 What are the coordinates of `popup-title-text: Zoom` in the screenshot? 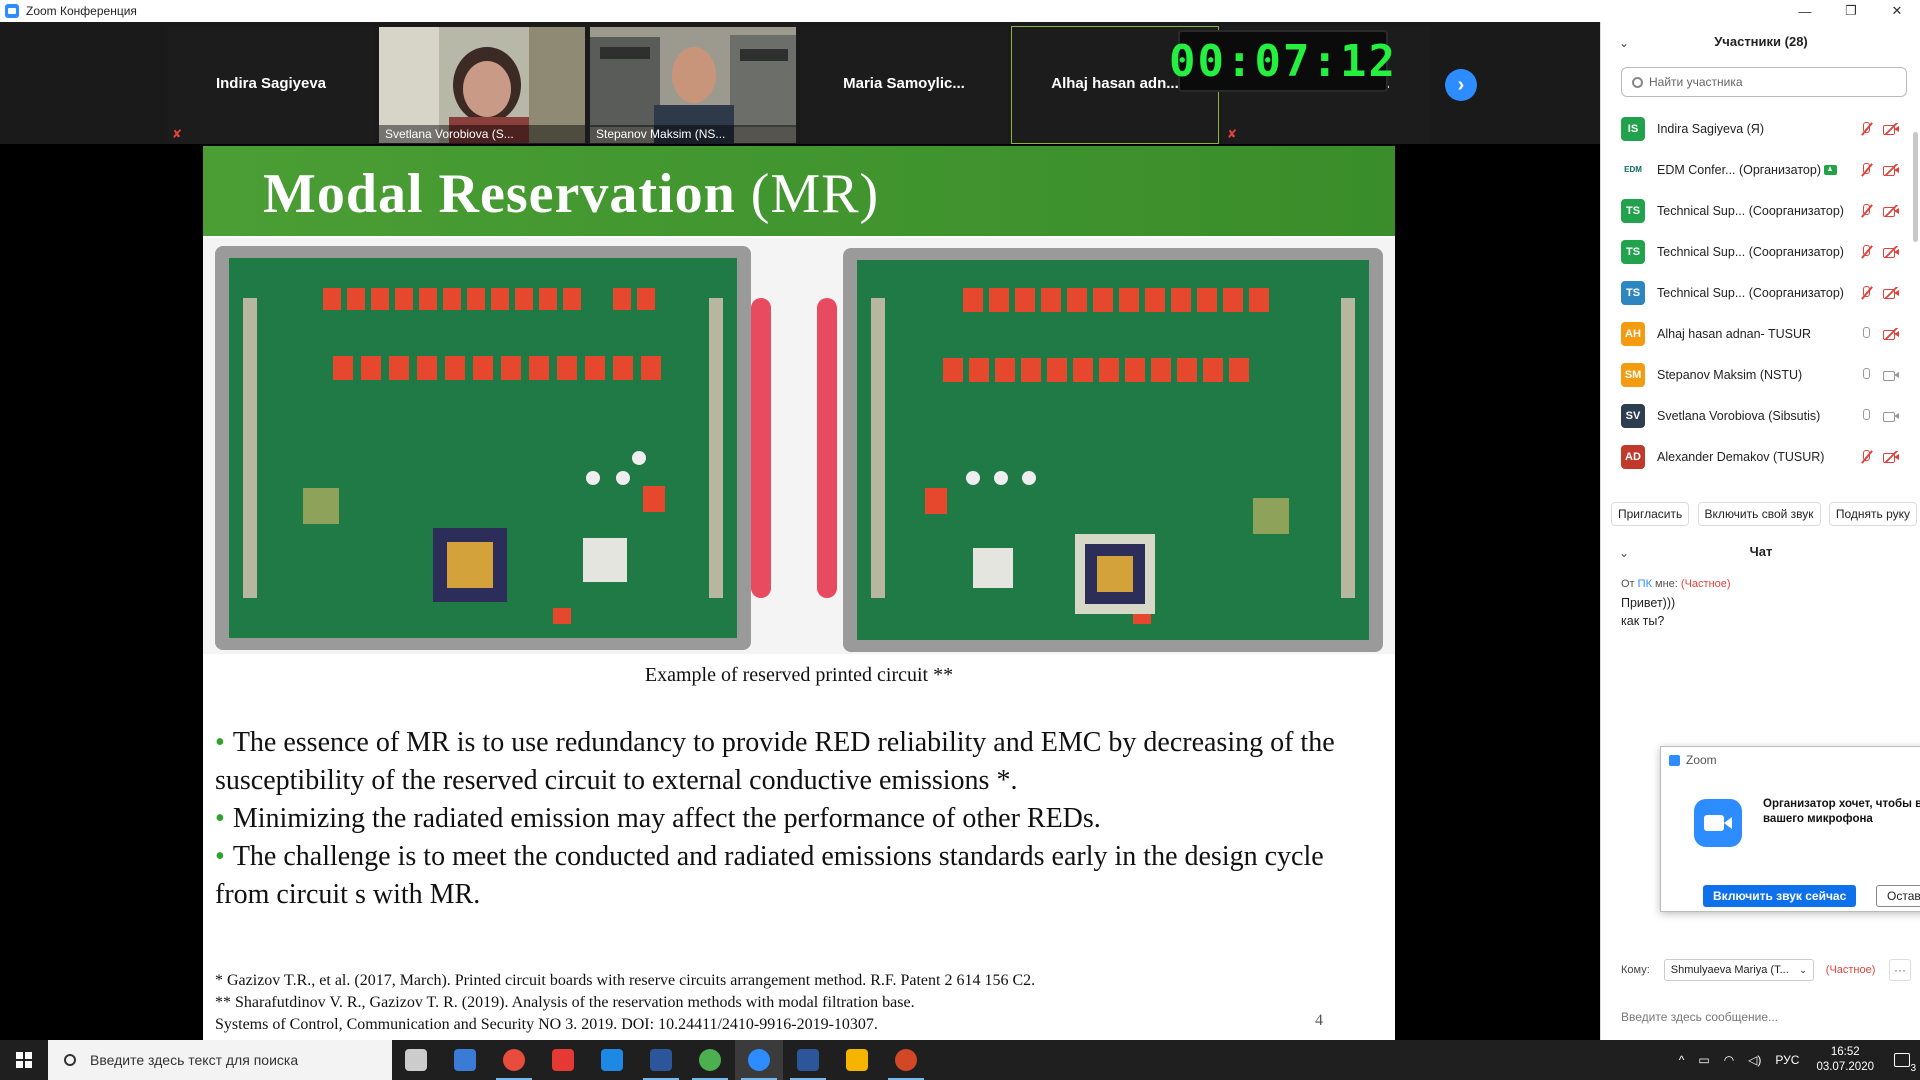 It's located at (1701, 760).